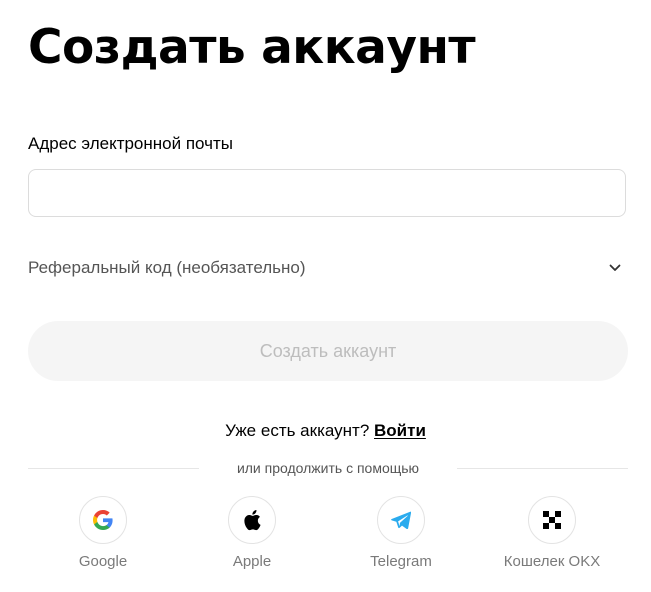 This screenshot has height=592, width=651. Describe the element at coordinates (252, 520) in the screenshot. I see `apple-icon` at that location.